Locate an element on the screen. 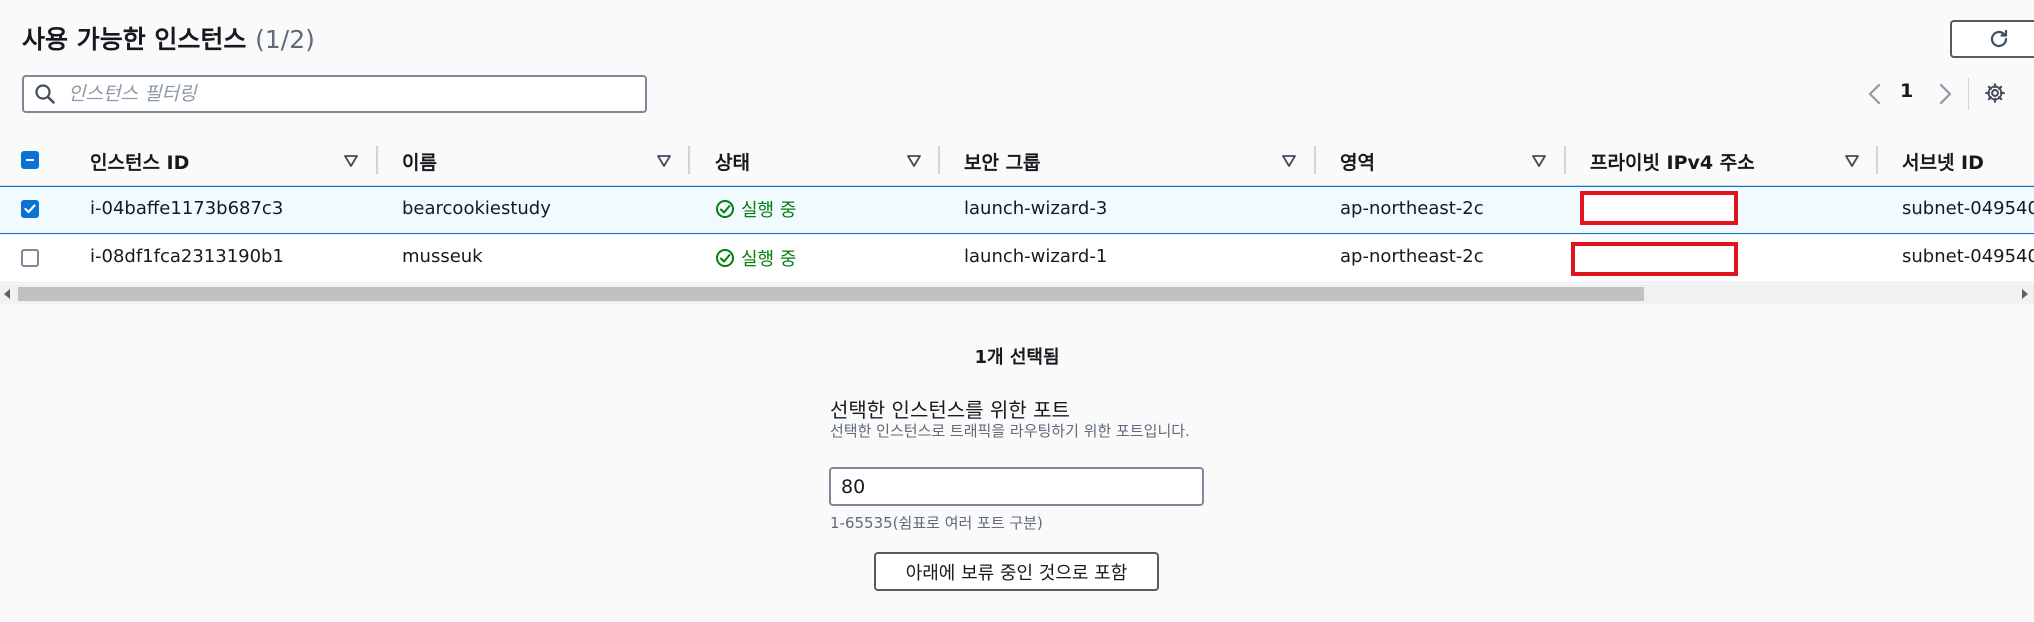  preferences-button is located at coordinates (1995, 95).